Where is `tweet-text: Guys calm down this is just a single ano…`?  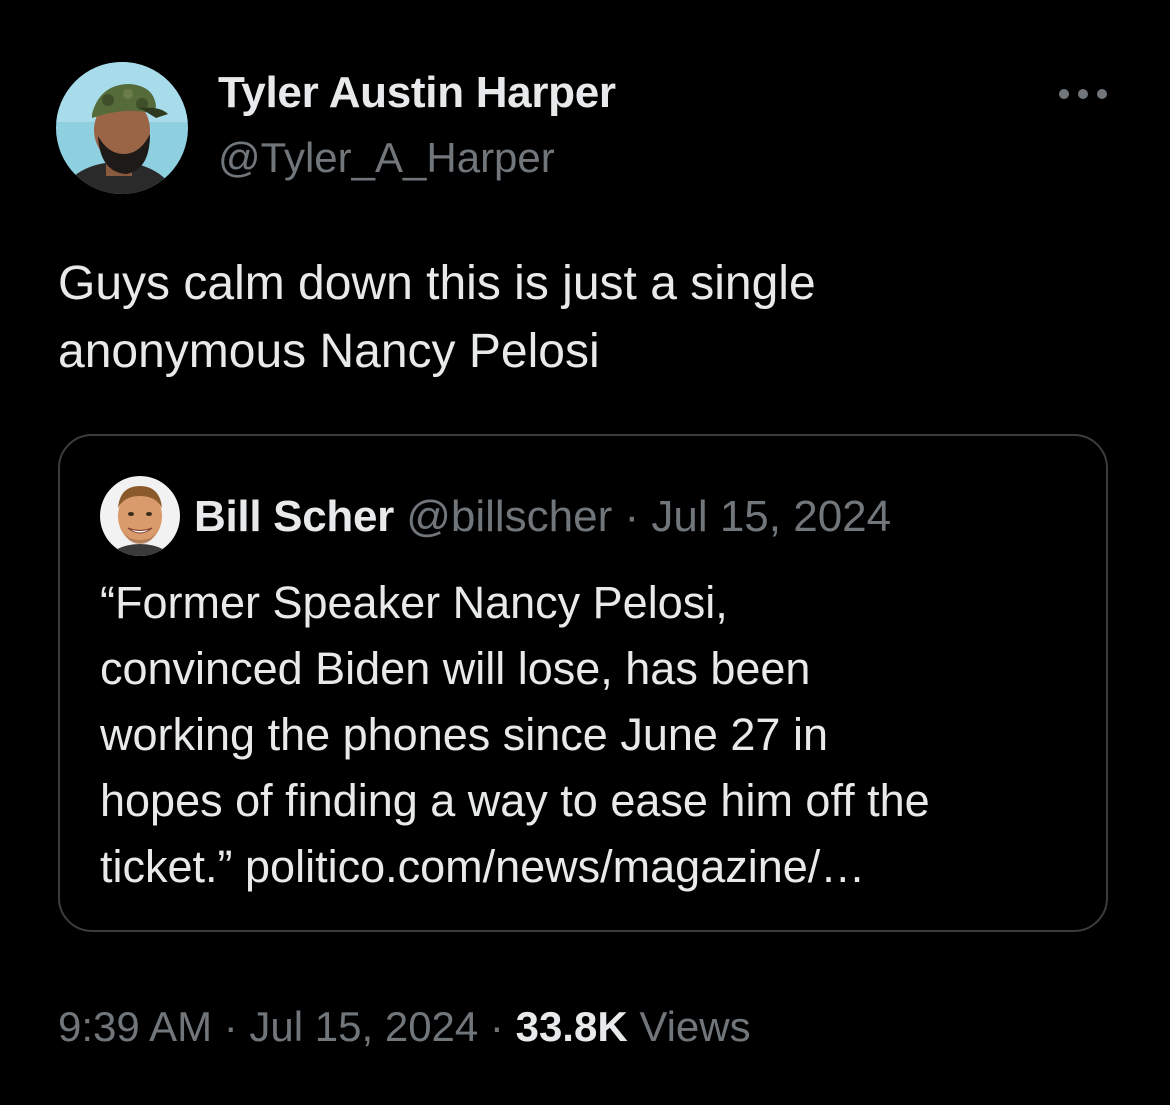
tweet-text: Guys calm down this is just a single ano… is located at coordinates (437, 317).